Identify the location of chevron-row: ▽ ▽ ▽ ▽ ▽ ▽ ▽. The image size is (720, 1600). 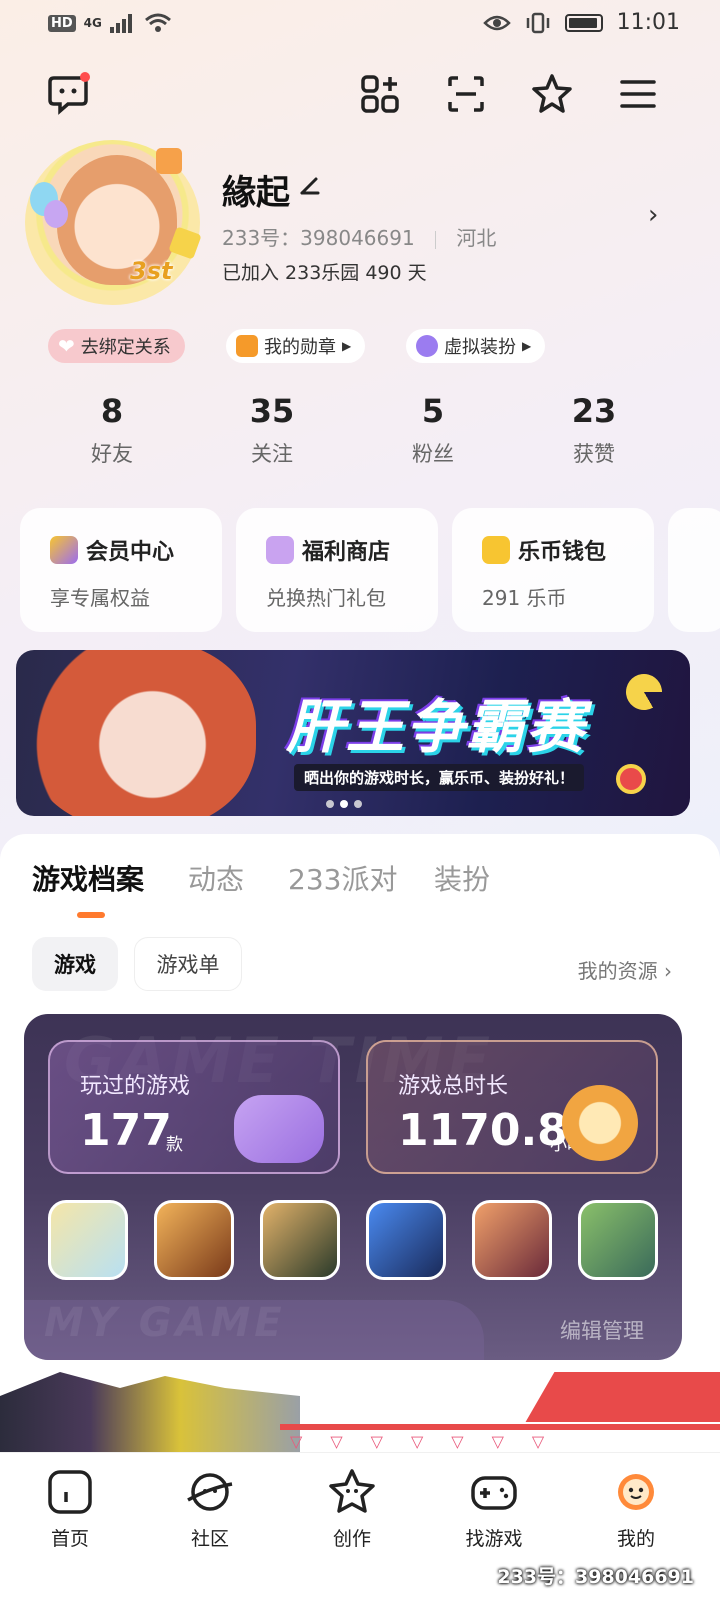
(417, 1441).